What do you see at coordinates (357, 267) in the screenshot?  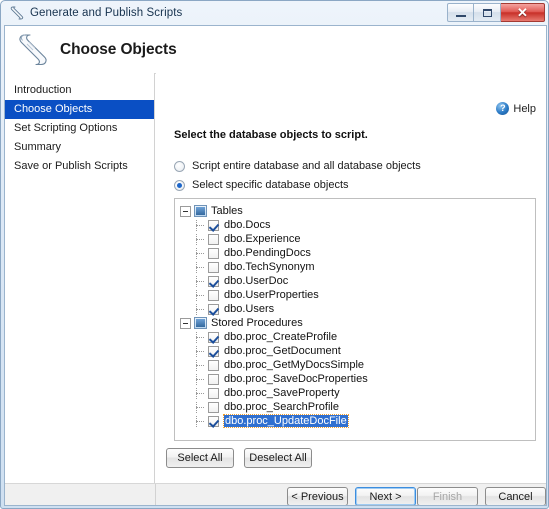 I see `tree-item-dbo-techsynonym: dbo.TechSynonym` at bounding box center [357, 267].